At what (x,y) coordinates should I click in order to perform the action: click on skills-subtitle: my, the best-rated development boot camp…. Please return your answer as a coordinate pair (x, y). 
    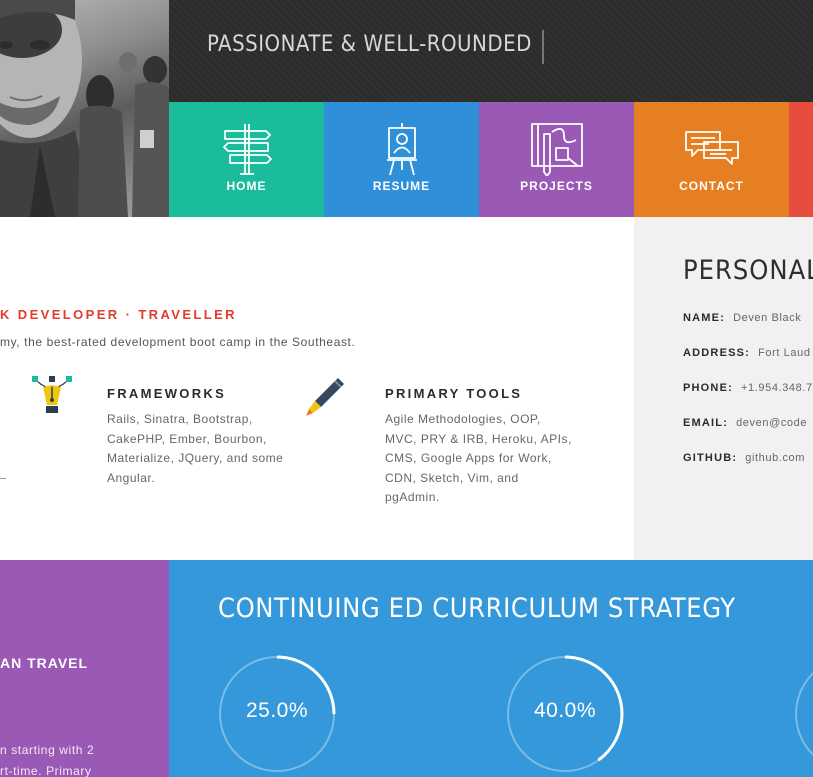
    Looking at the image, I should click on (178, 342).